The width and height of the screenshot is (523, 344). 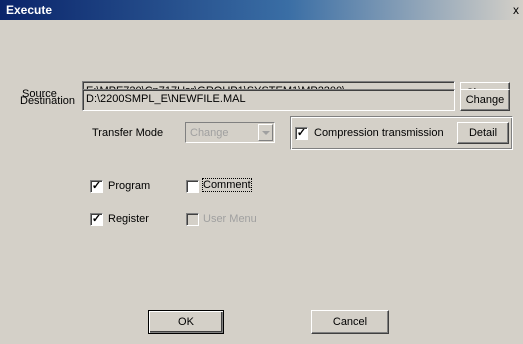 What do you see at coordinates (48, 101) in the screenshot?
I see `destination-label: Destination` at bounding box center [48, 101].